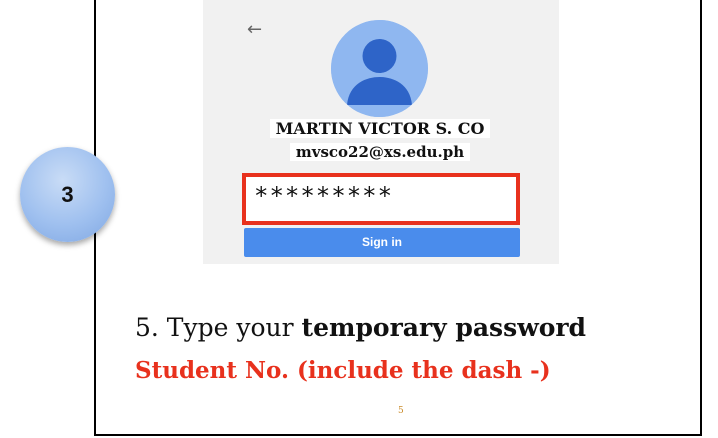  I want to click on instruction-emphasis: temporary password, so click(444, 327).